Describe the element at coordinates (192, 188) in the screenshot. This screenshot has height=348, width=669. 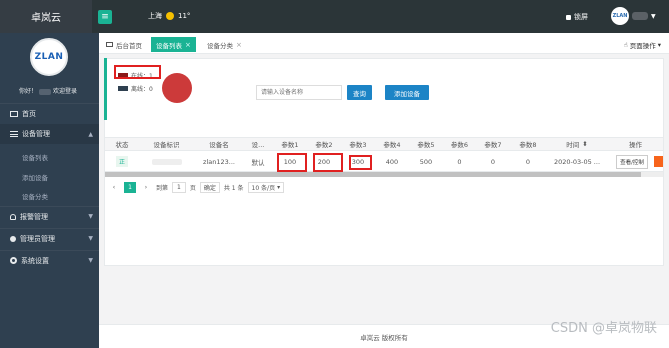
I see `page-unit-label: 页` at that location.